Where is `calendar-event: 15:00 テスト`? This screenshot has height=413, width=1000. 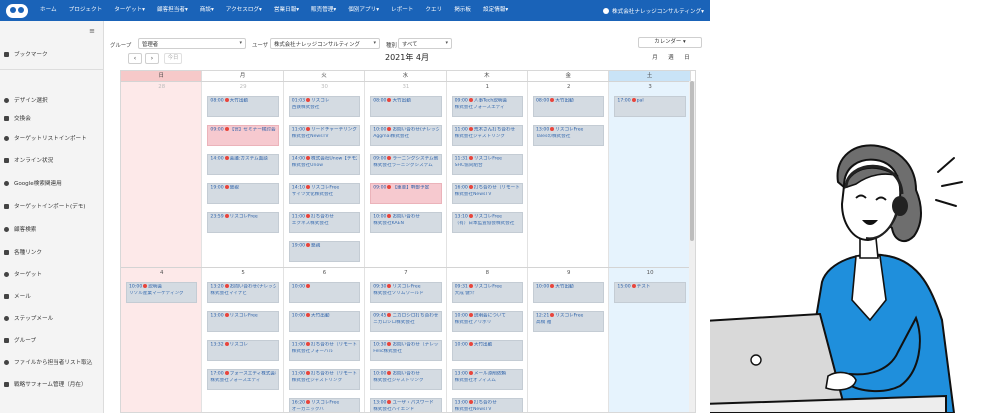
calendar-event: 15:00 テスト is located at coordinates (650, 292).